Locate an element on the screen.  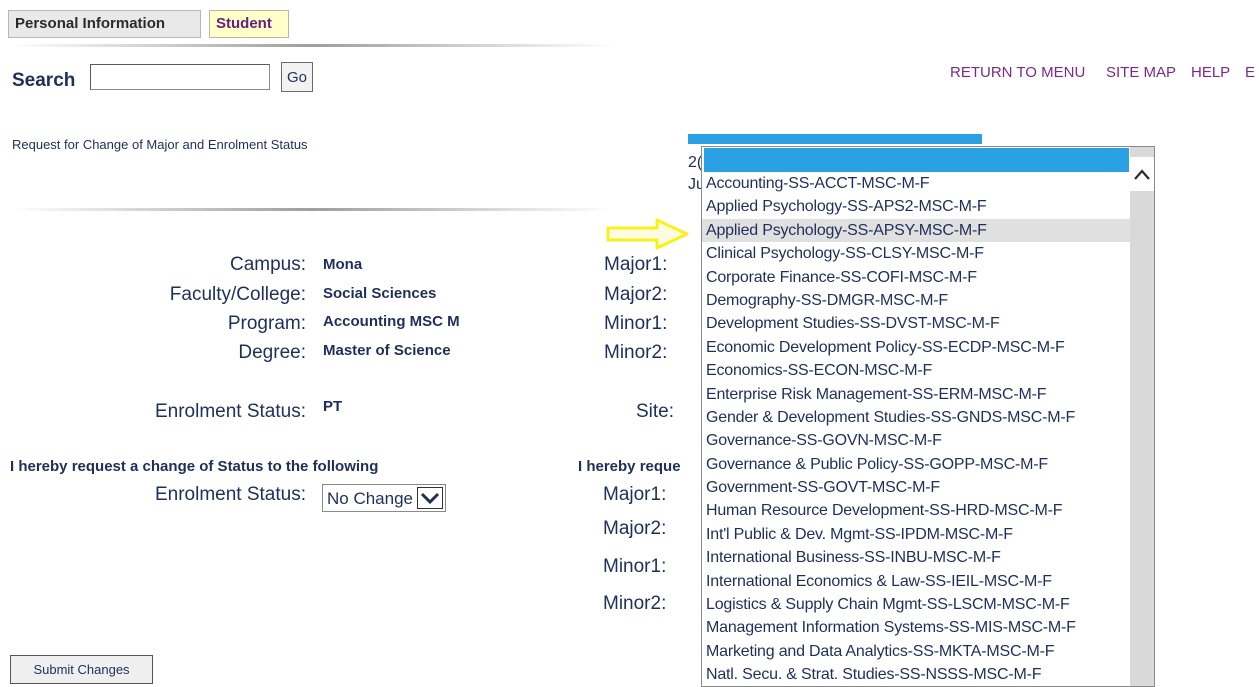
enrolment-status-selected: No Change is located at coordinates (370, 498).